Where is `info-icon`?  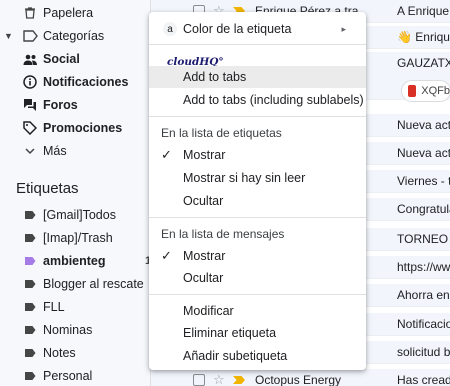 info-icon is located at coordinates (30, 82).